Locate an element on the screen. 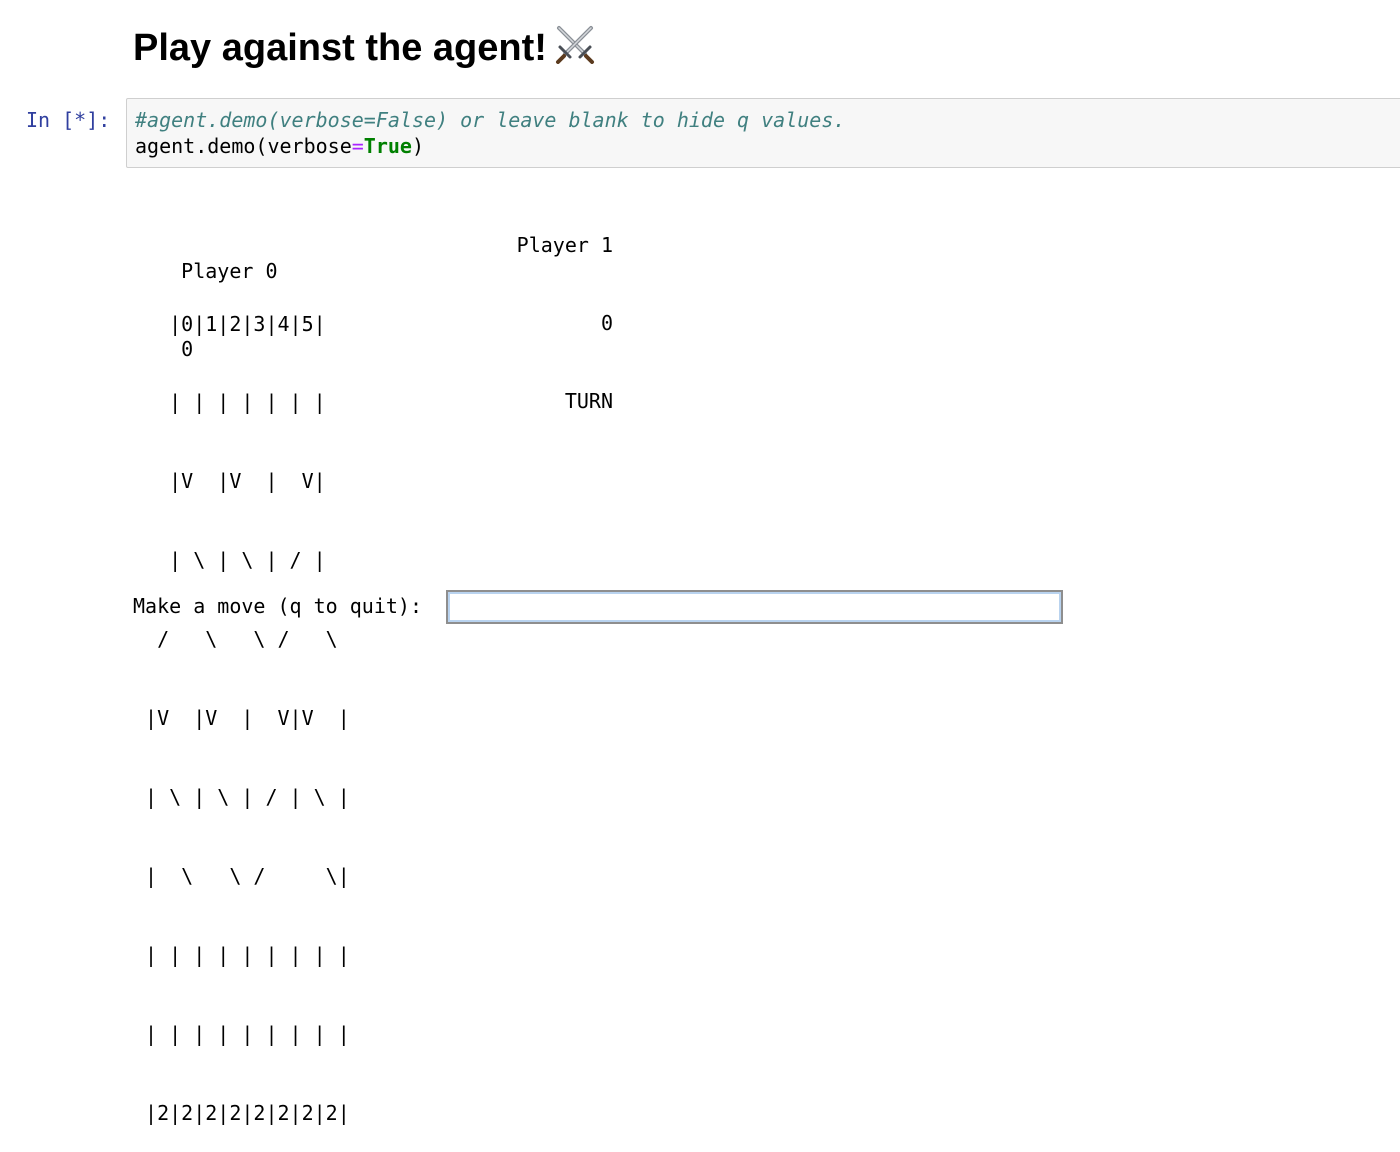 This screenshot has width=1400, height=1152. board-line: |0|1|2|3|4|5| is located at coordinates (229, 323).